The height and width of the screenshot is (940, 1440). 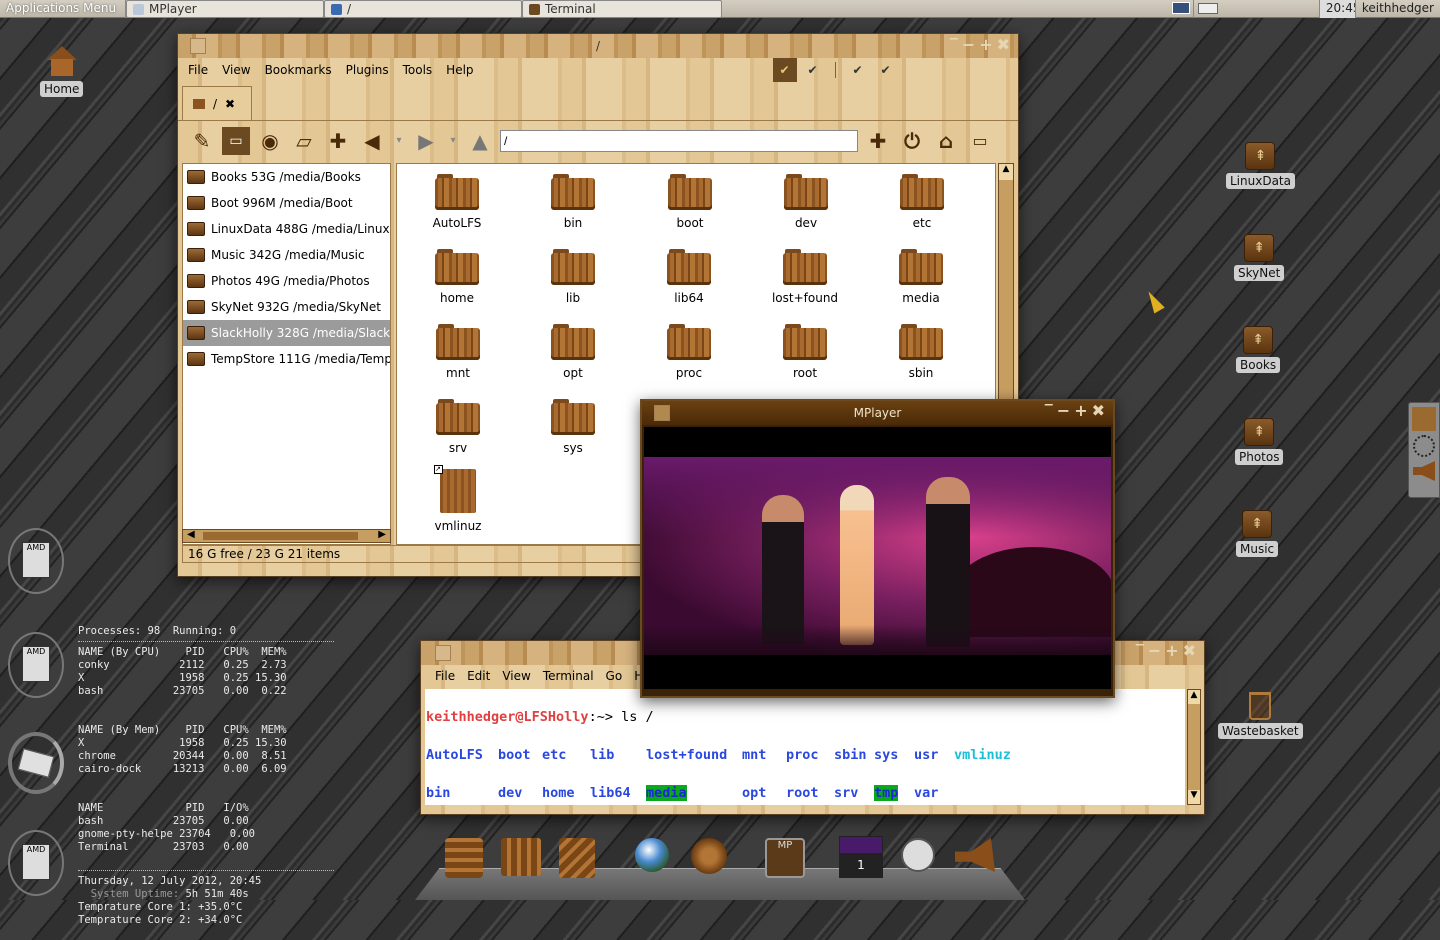 What do you see at coordinates (1181, 9) in the screenshot?
I see `network-icon` at bounding box center [1181, 9].